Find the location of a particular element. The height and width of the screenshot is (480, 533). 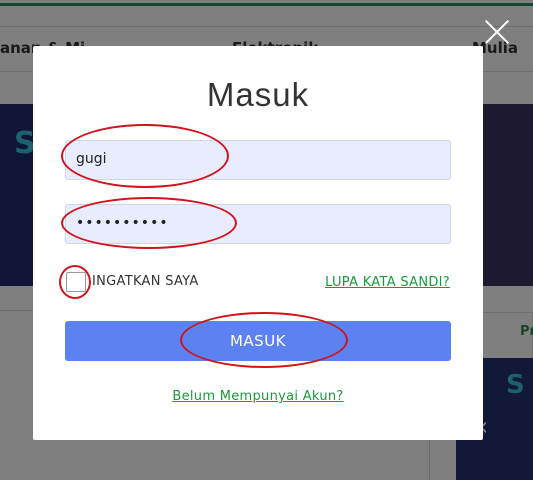

remember-checkbox is located at coordinates (76, 282).